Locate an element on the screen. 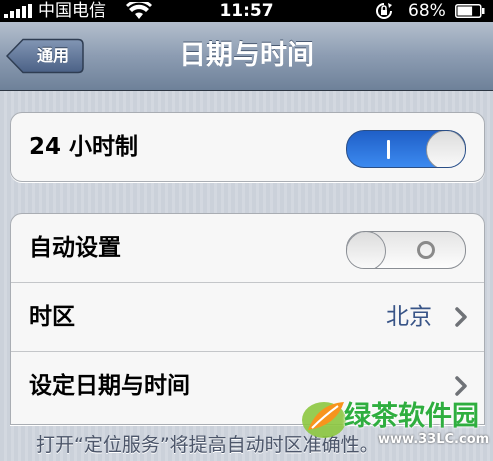 Image resolution: width=493 pixels, height=461 pixels. toggle-auto-set is located at coordinates (406, 250).